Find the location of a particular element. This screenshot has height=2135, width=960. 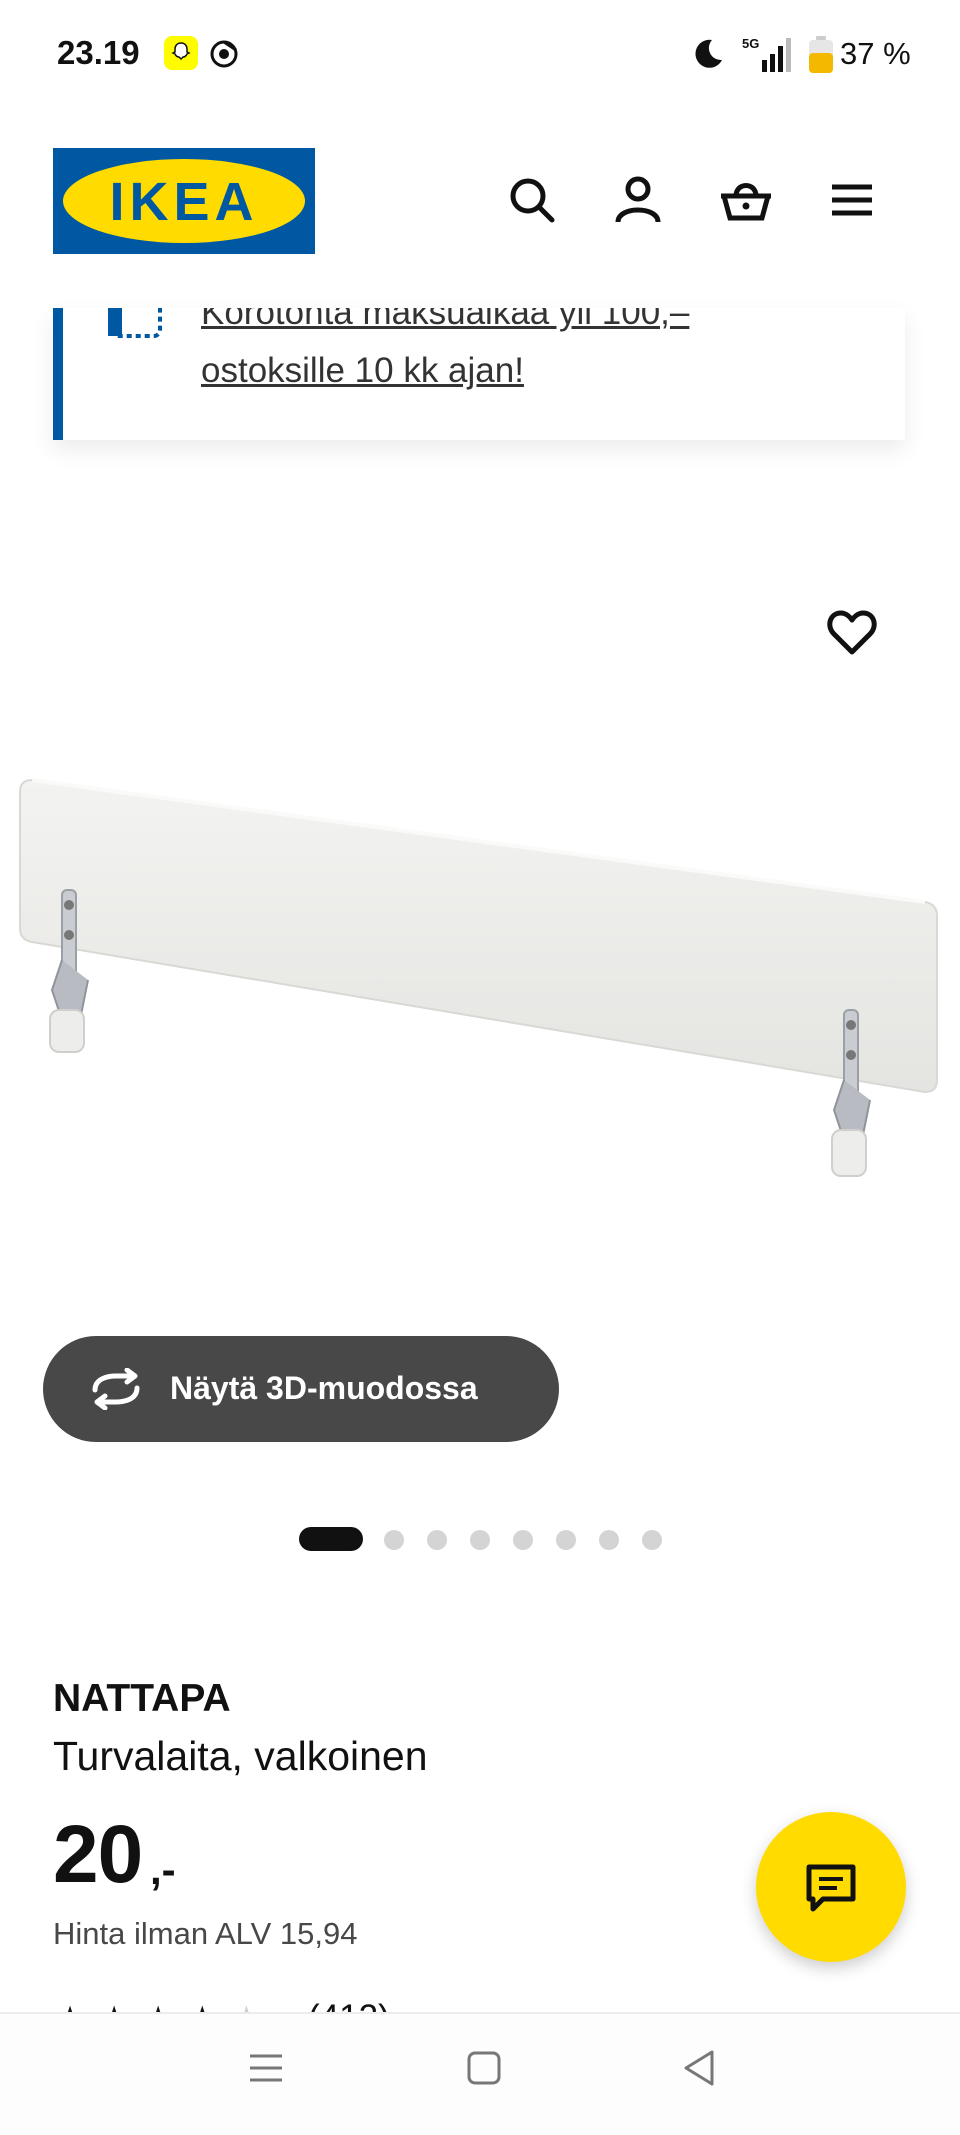

product-name: NATTAPA is located at coordinates (142, 1698).